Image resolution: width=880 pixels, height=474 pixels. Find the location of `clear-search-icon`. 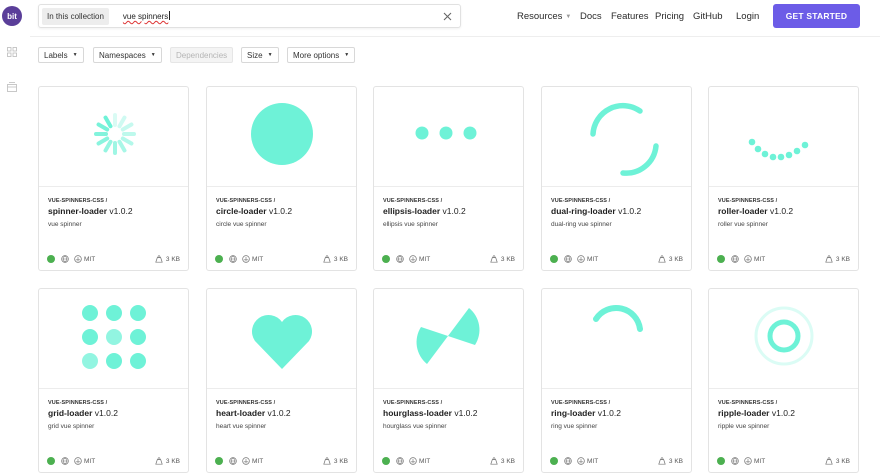

clear-search-icon is located at coordinates (447, 16).